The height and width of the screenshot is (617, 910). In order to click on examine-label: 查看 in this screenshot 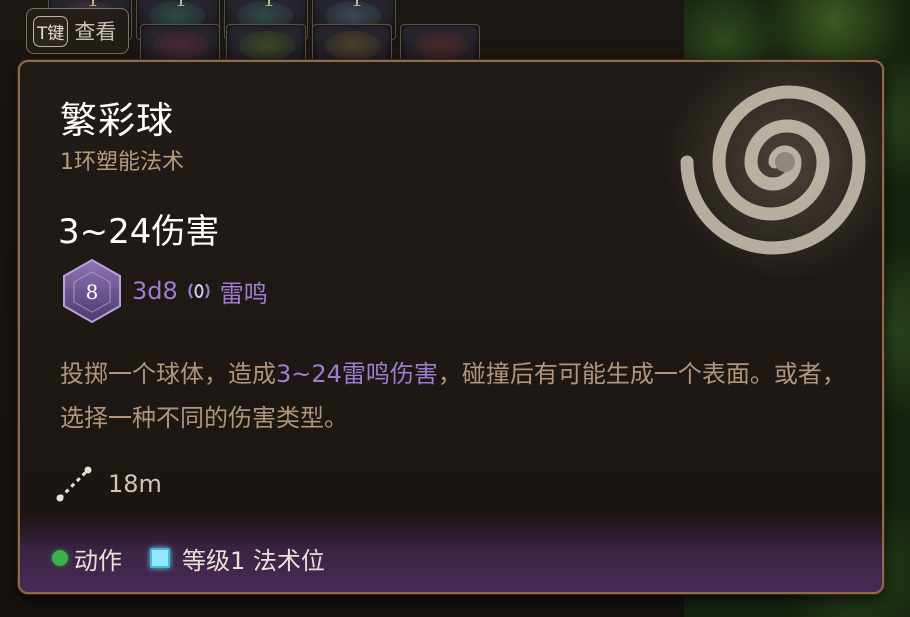, I will do `click(95, 32)`.